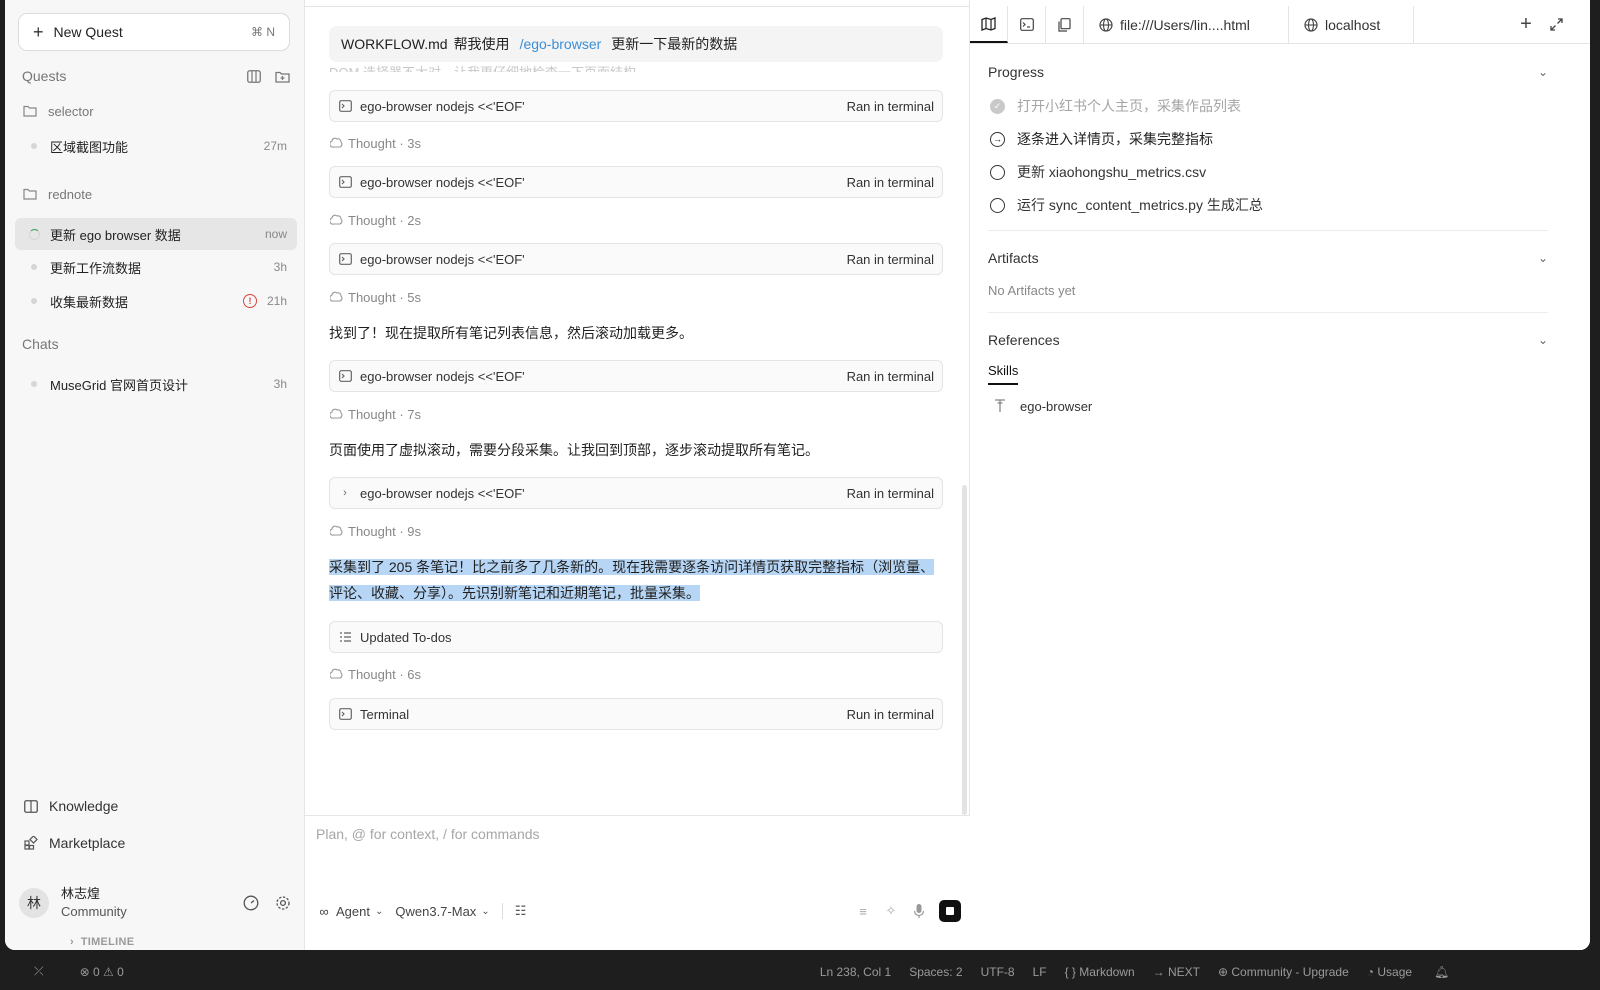 This screenshot has width=1600, height=990. What do you see at coordinates (119, 385) in the screenshot?
I see `chat-label: MuseGrid 官网首页设计` at bounding box center [119, 385].